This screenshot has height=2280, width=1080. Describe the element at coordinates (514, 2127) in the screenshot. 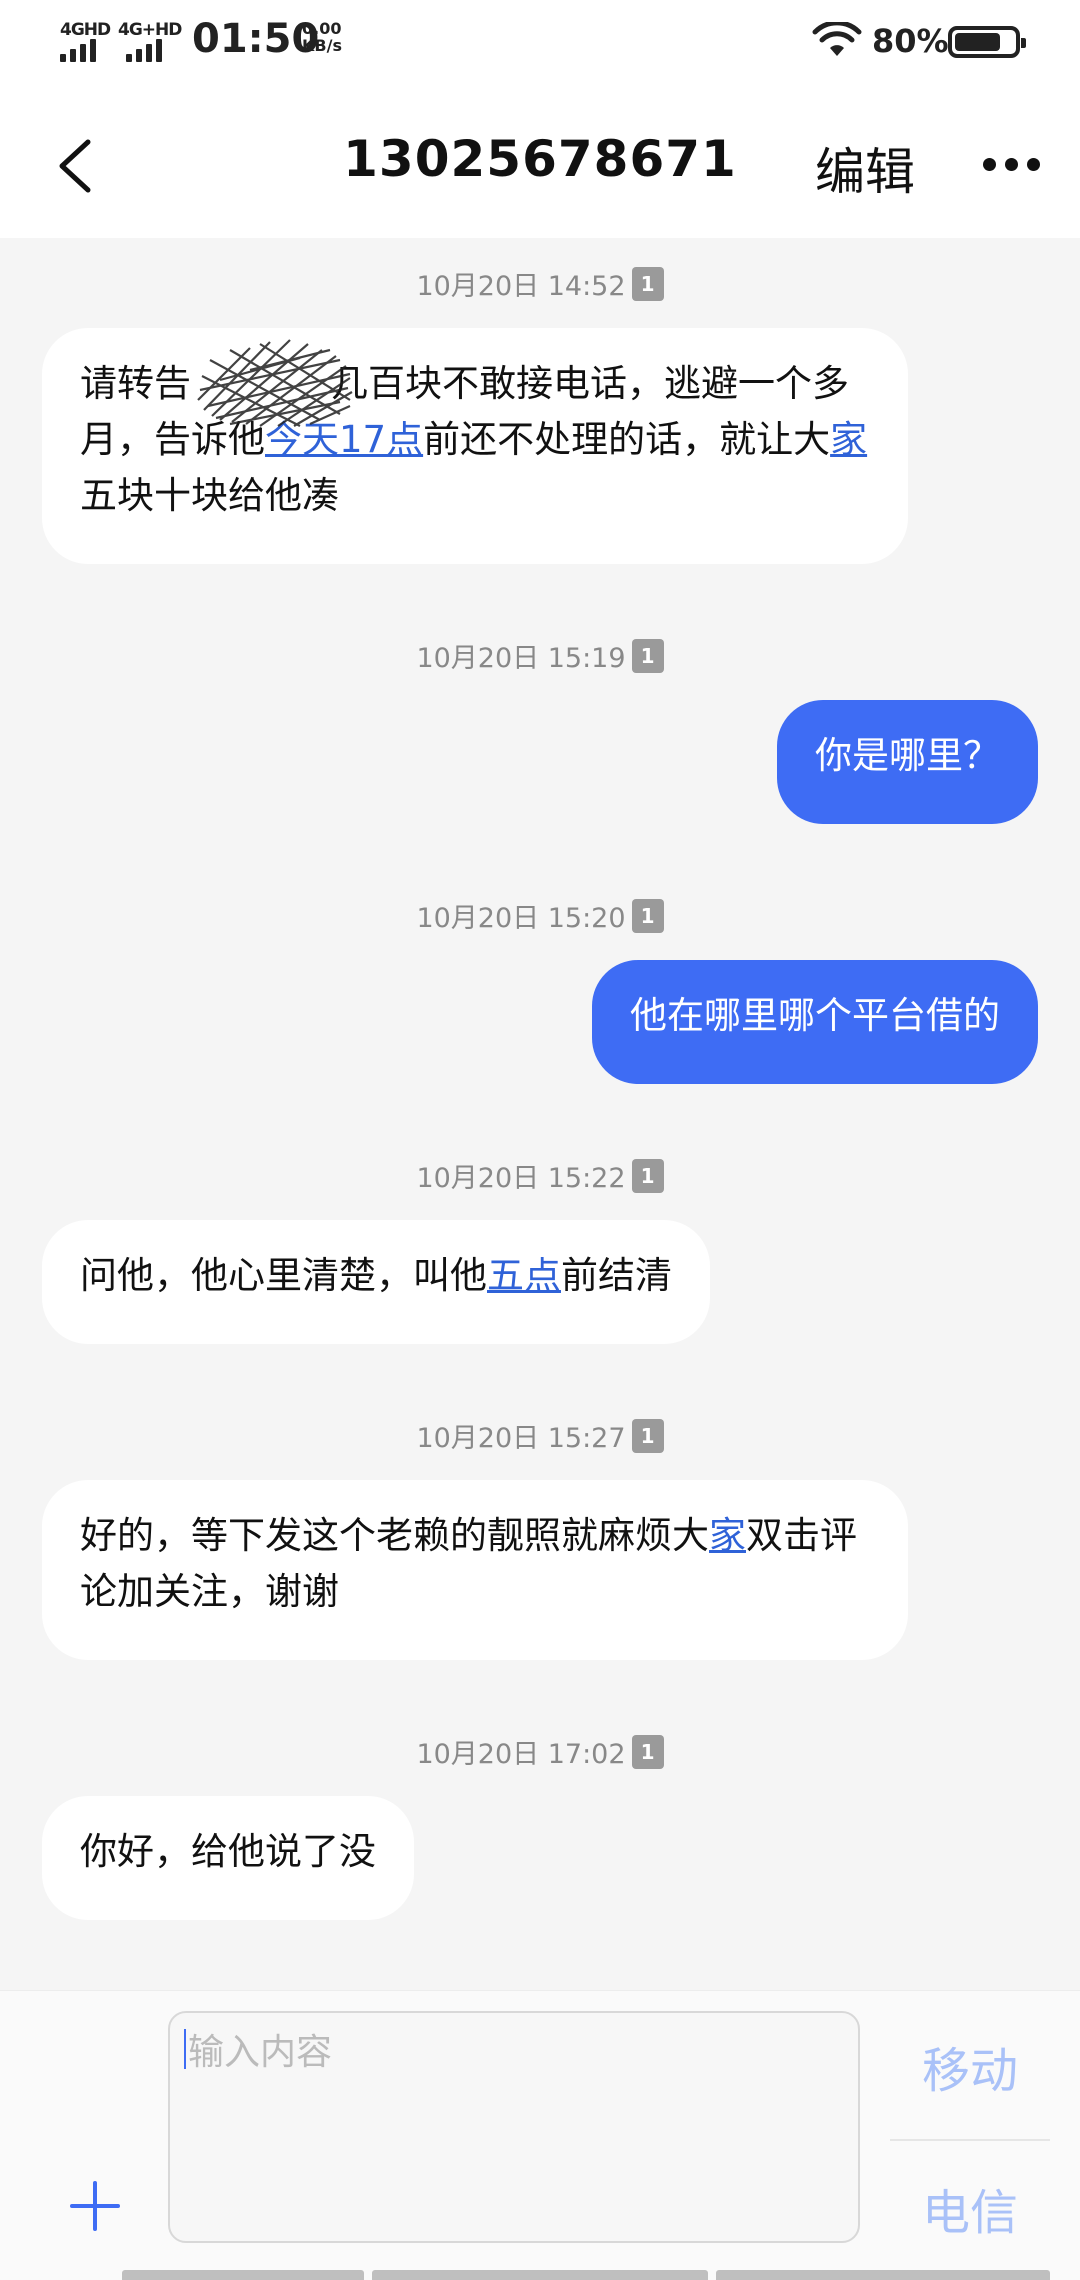

I see `message-input: 输入内容` at that location.